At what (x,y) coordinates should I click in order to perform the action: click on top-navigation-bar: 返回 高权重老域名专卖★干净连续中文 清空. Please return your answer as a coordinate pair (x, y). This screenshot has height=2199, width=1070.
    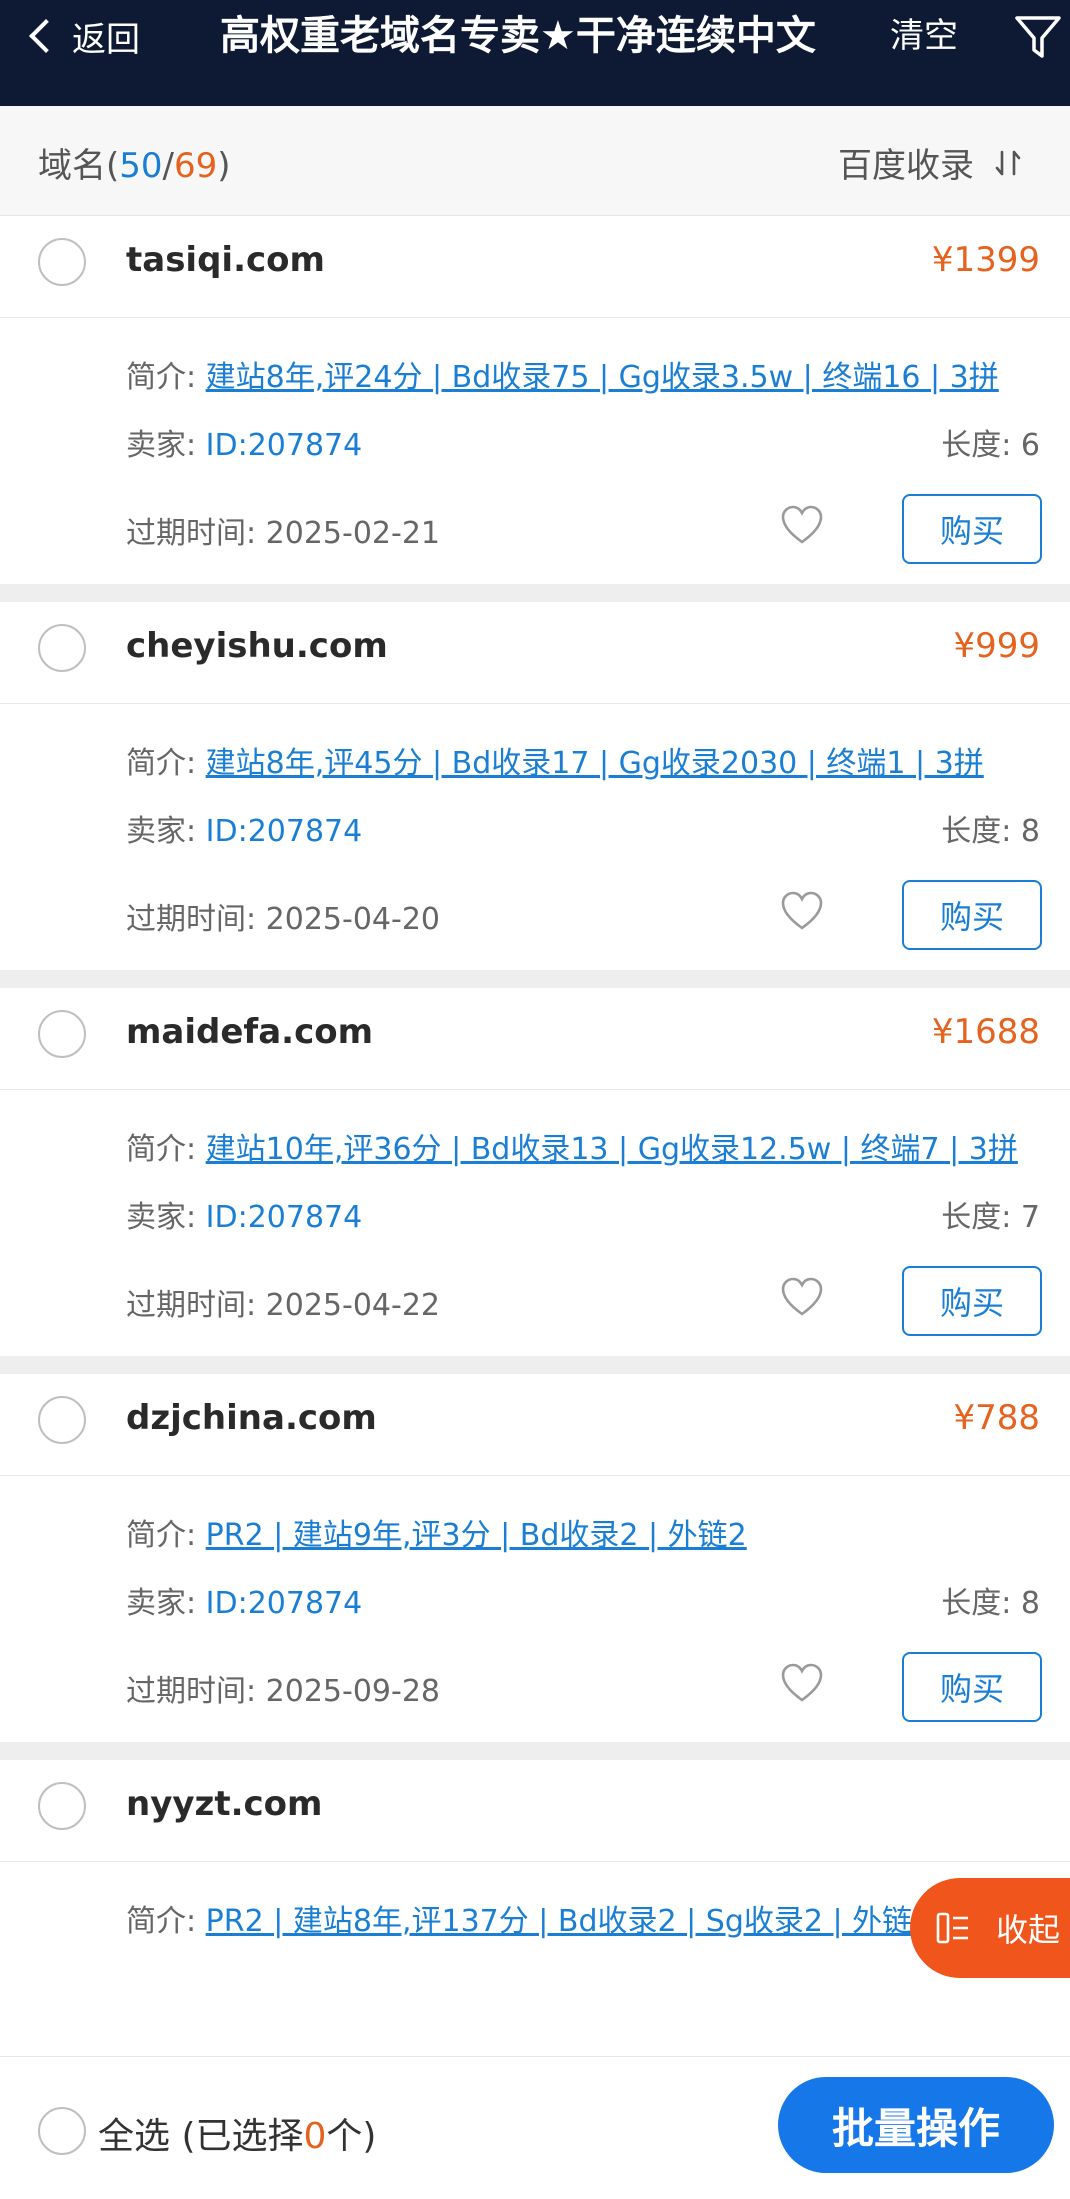
    Looking at the image, I should click on (535, 53).